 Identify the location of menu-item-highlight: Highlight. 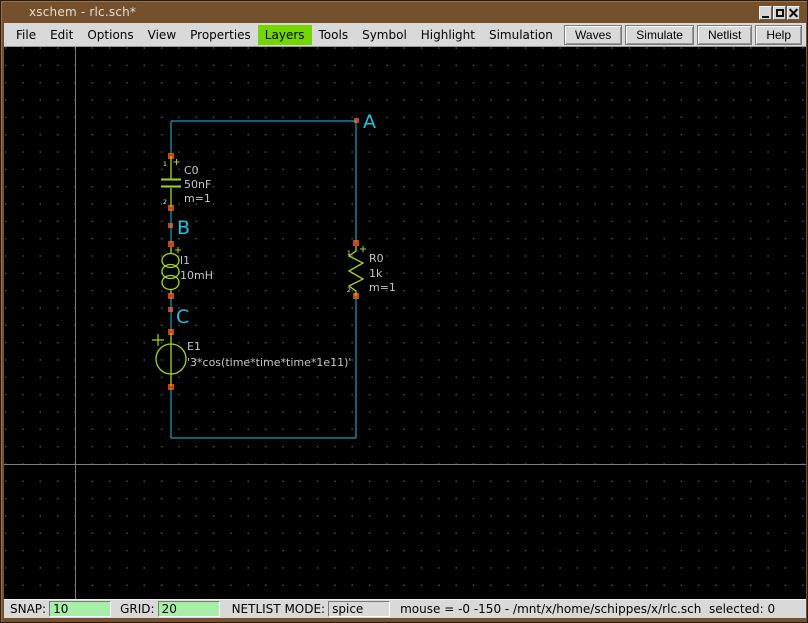
(448, 35).